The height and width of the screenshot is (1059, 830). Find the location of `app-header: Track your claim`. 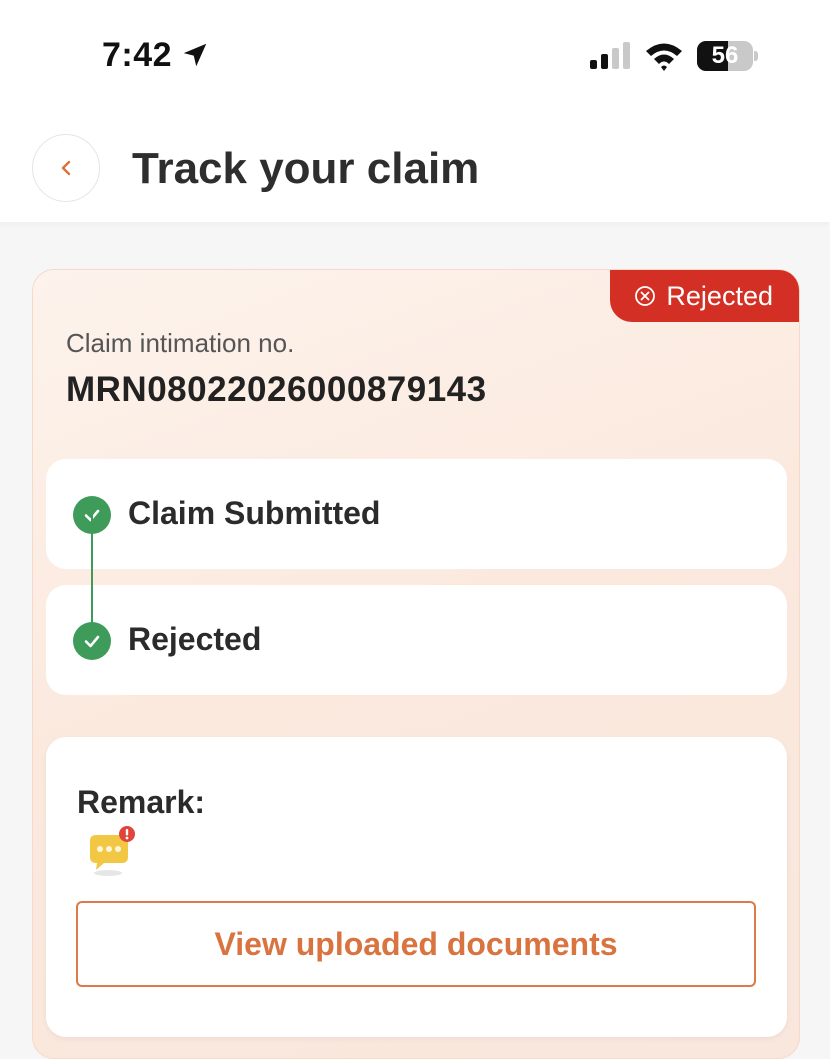

app-header: Track your claim is located at coordinates (415, 166).